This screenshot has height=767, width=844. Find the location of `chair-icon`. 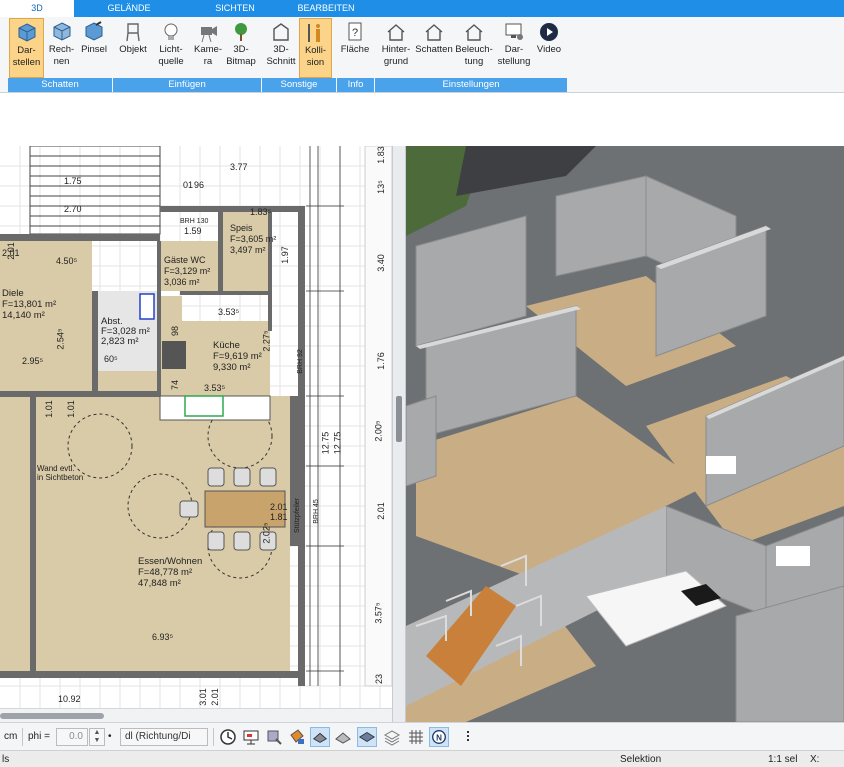

chair-icon is located at coordinates (133, 32).